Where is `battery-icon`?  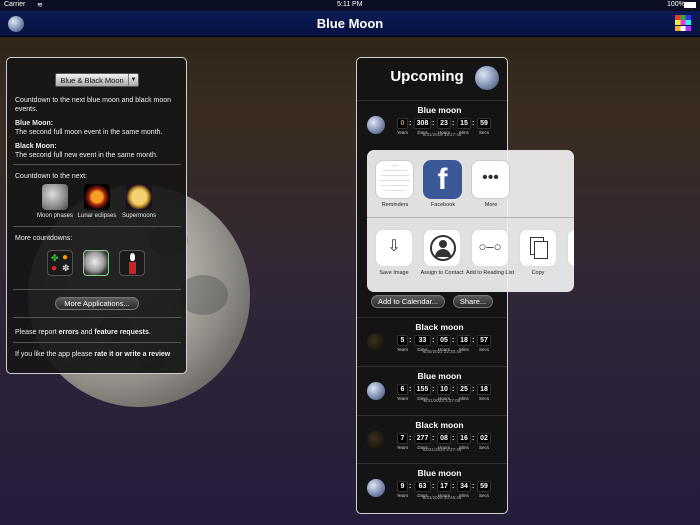
battery-icon is located at coordinates (690, 5).